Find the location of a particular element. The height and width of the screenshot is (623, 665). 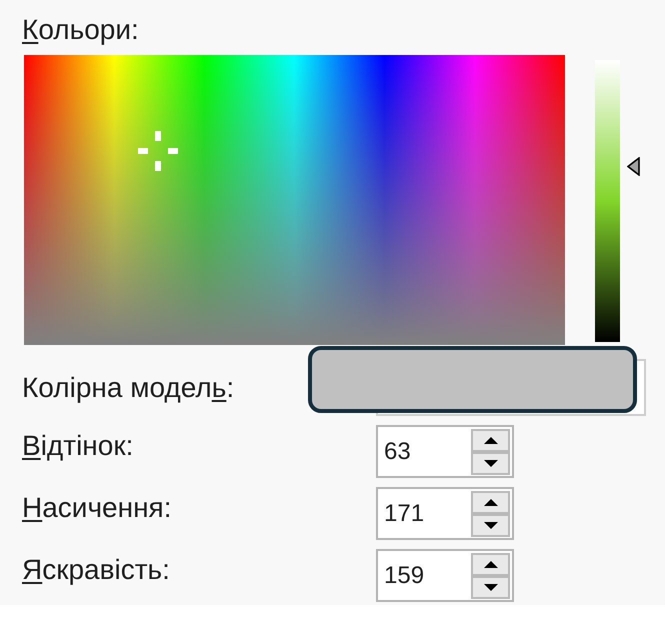

hue-label: Відтінок: is located at coordinates (78, 446).